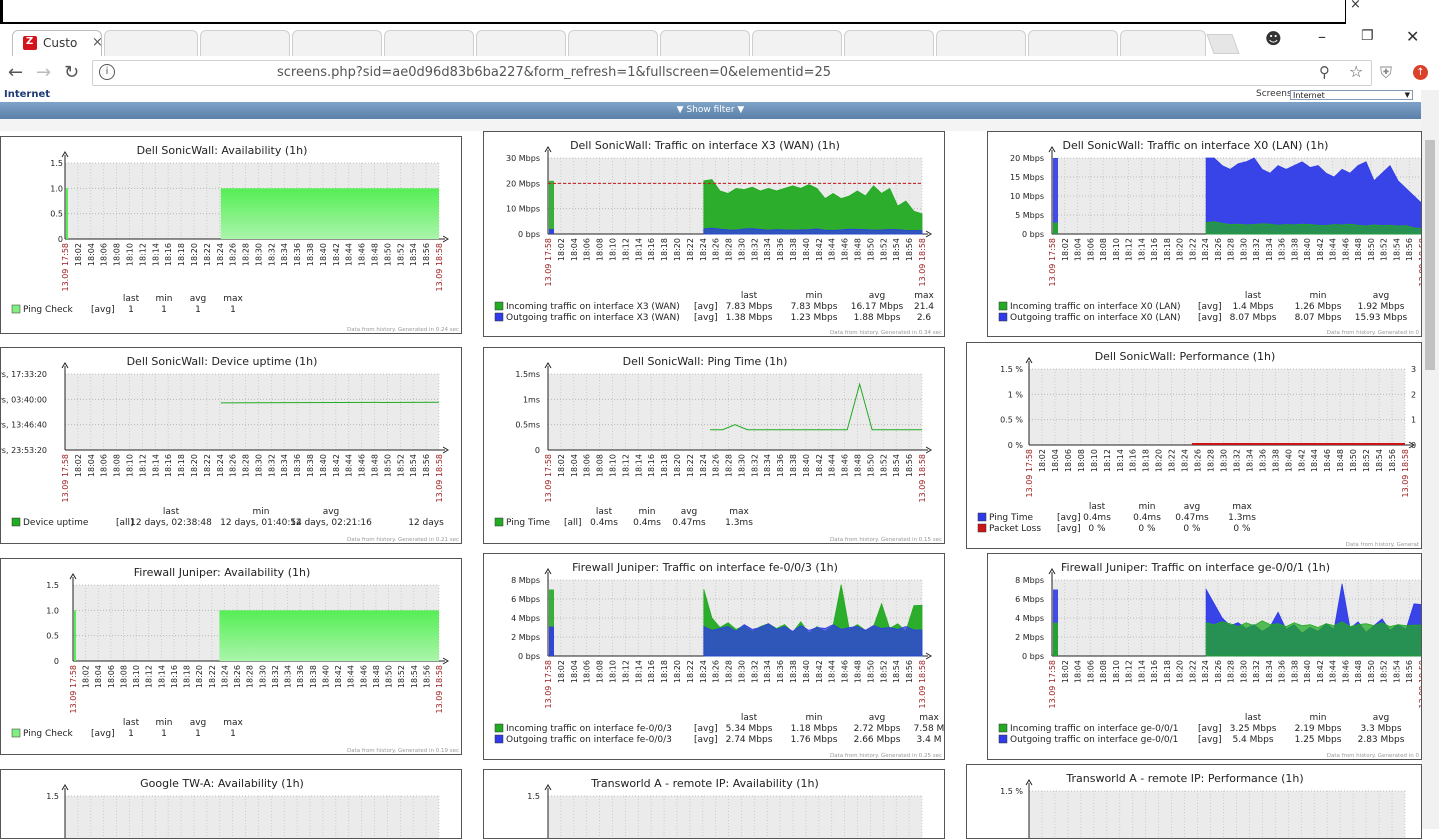 This screenshot has height=839, width=1439. I want to click on info-icon: i, so click(107, 72).